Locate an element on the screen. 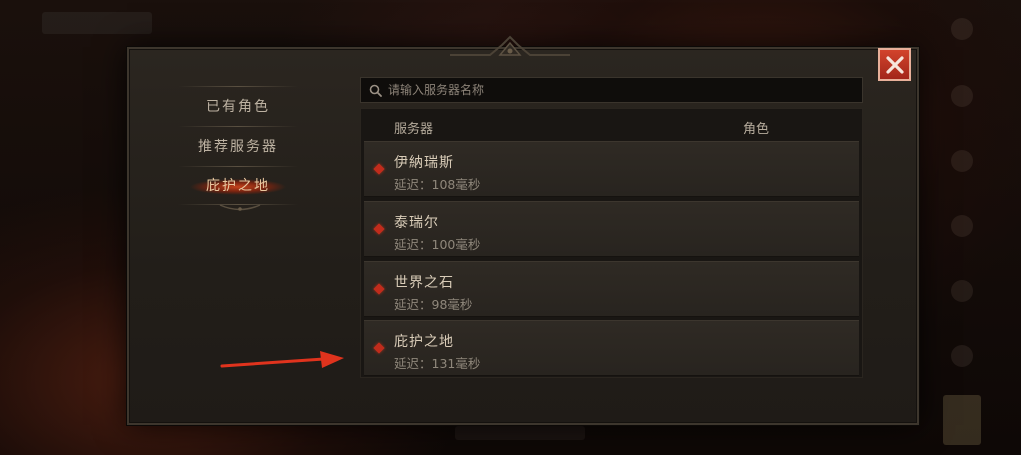 The height and width of the screenshot is (455, 1021). search-input is located at coordinates (618, 90).